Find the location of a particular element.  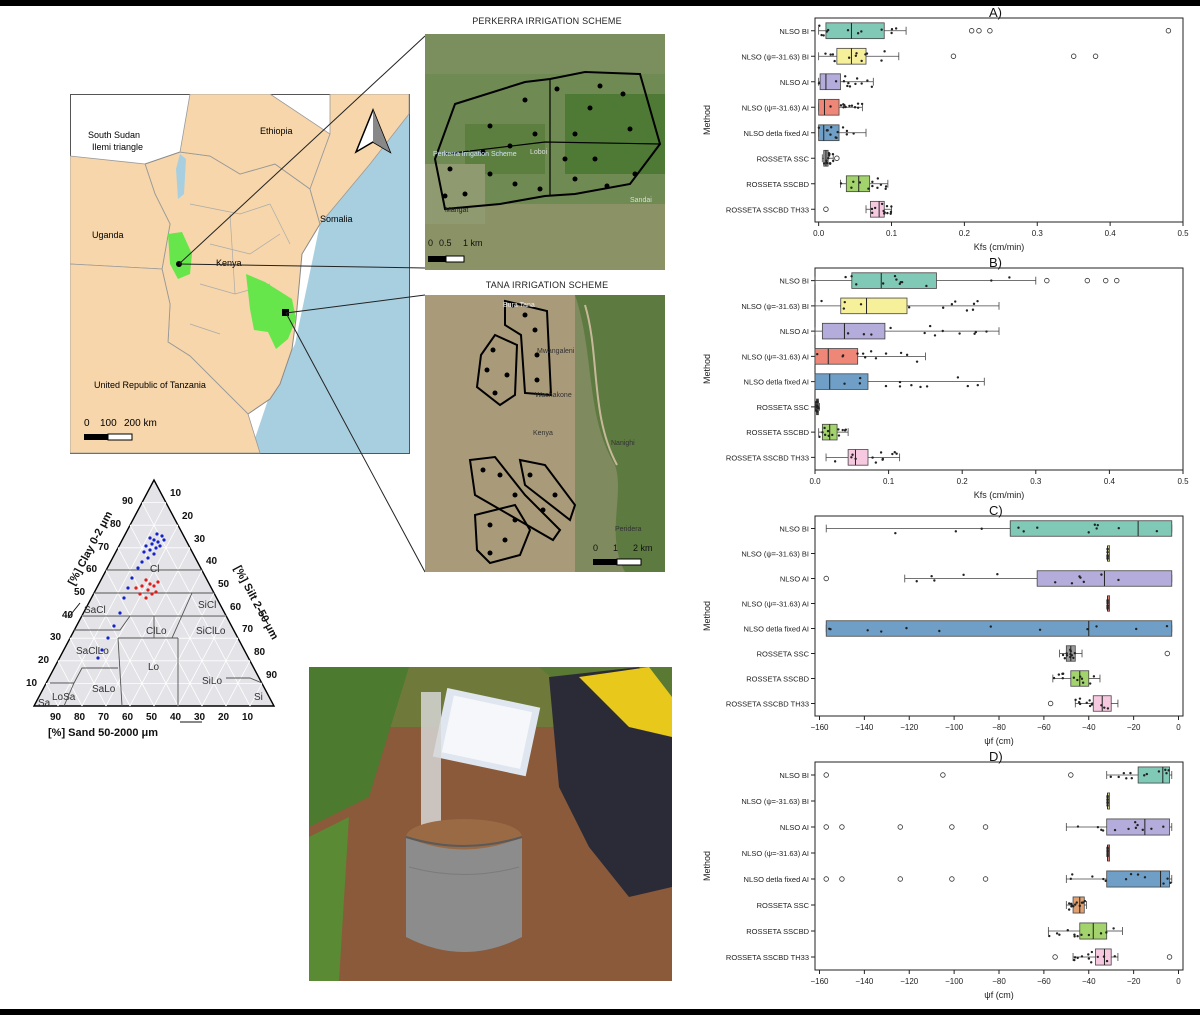

x-tick-label: 0.2 is located at coordinates (963, 481).